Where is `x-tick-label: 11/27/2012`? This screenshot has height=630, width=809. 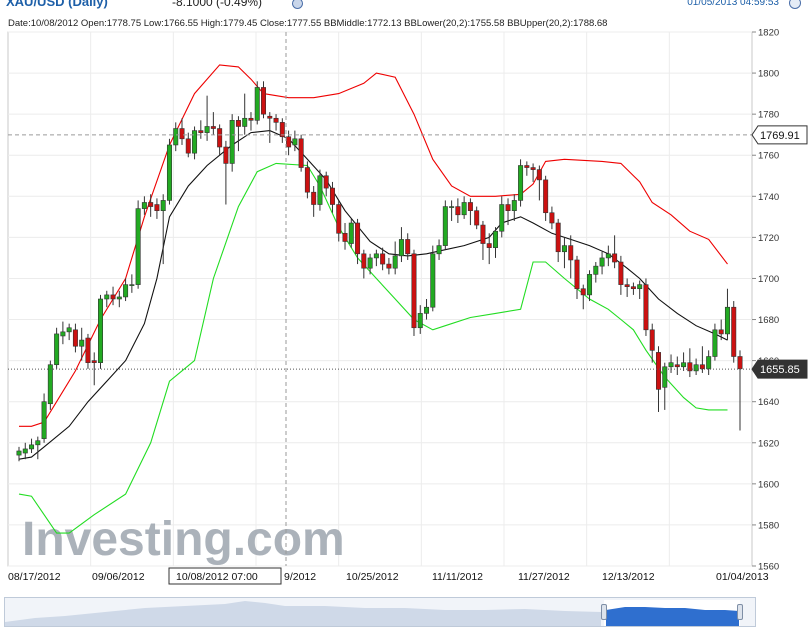 x-tick-label: 11/27/2012 is located at coordinates (544, 577).